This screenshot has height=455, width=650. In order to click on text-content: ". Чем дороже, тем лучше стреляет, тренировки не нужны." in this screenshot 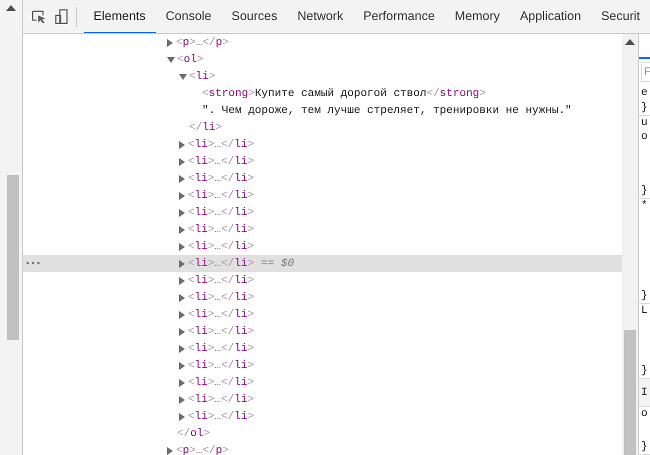, I will do `click(387, 110)`.